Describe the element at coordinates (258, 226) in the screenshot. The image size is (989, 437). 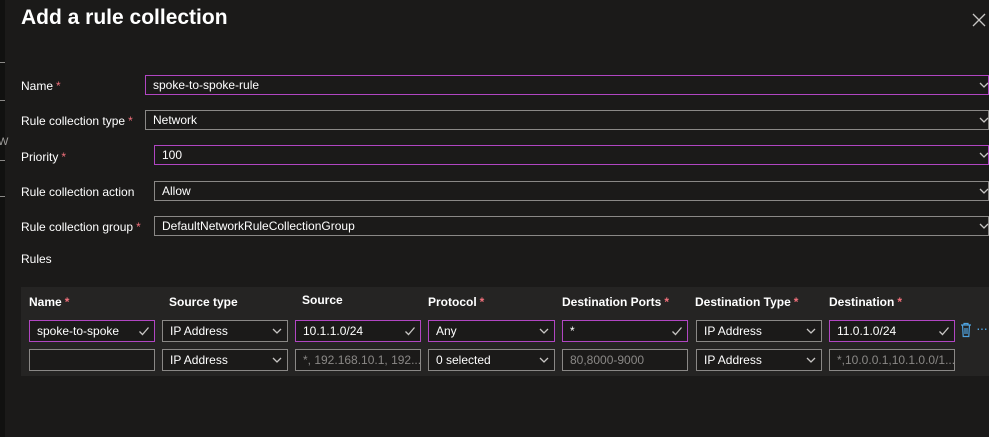
I see `group-value: DefaultNetworkRuleCollectionGroup` at that location.